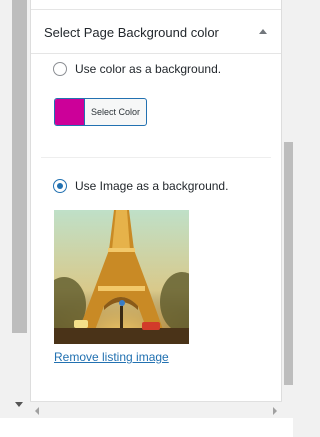  I want to click on scroll-down-arrow-icon, so click(19, 404).